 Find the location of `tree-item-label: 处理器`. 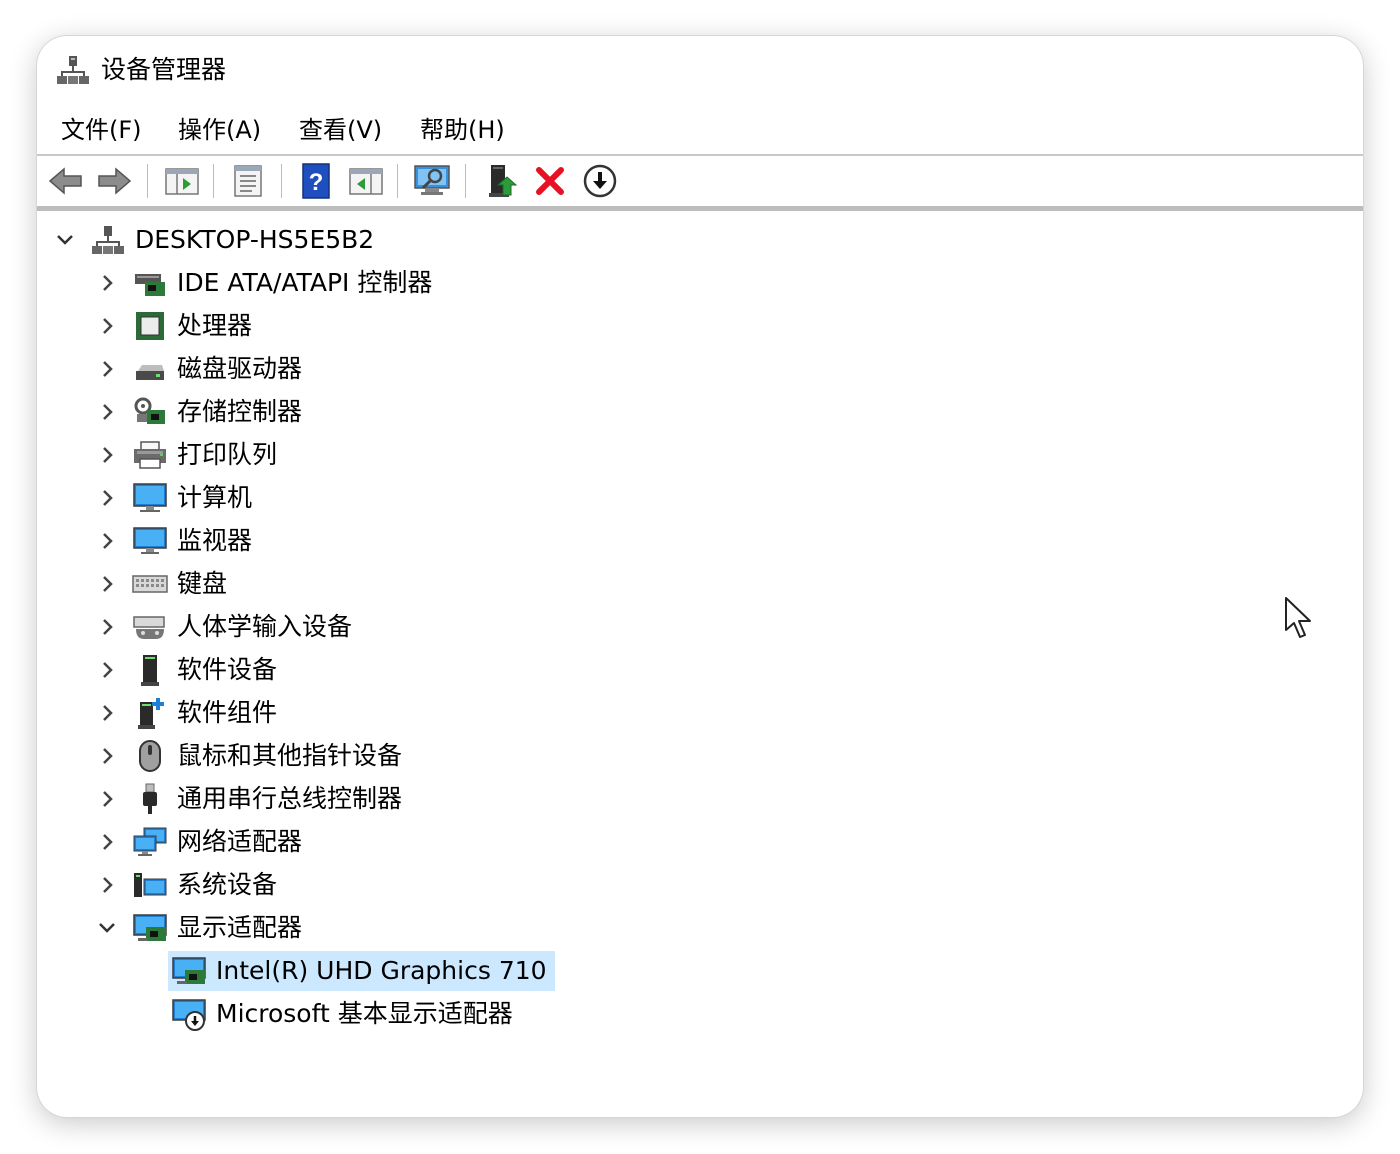

tree-item-label: 处理器 is located at coordinates (215, 325).